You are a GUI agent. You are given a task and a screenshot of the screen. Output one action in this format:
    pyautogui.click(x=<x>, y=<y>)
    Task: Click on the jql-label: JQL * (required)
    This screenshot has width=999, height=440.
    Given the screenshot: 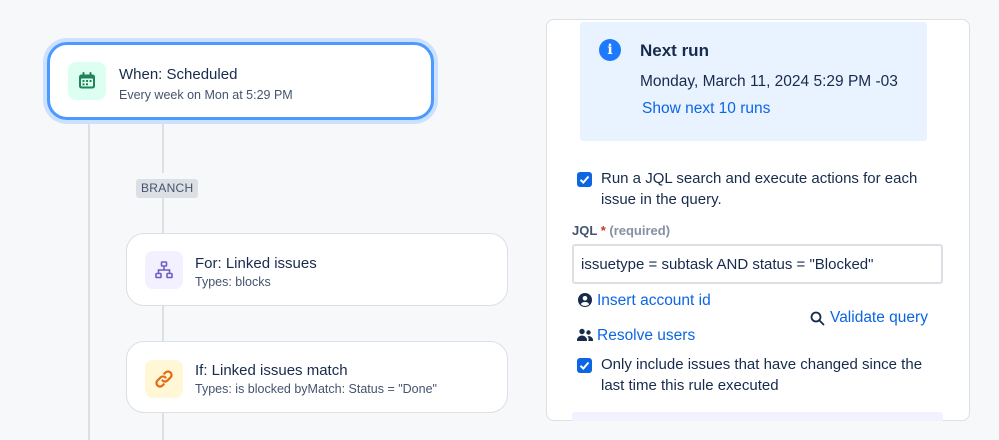 What is the action you would take?
    pyautogui.click(x=621, y=230)
    